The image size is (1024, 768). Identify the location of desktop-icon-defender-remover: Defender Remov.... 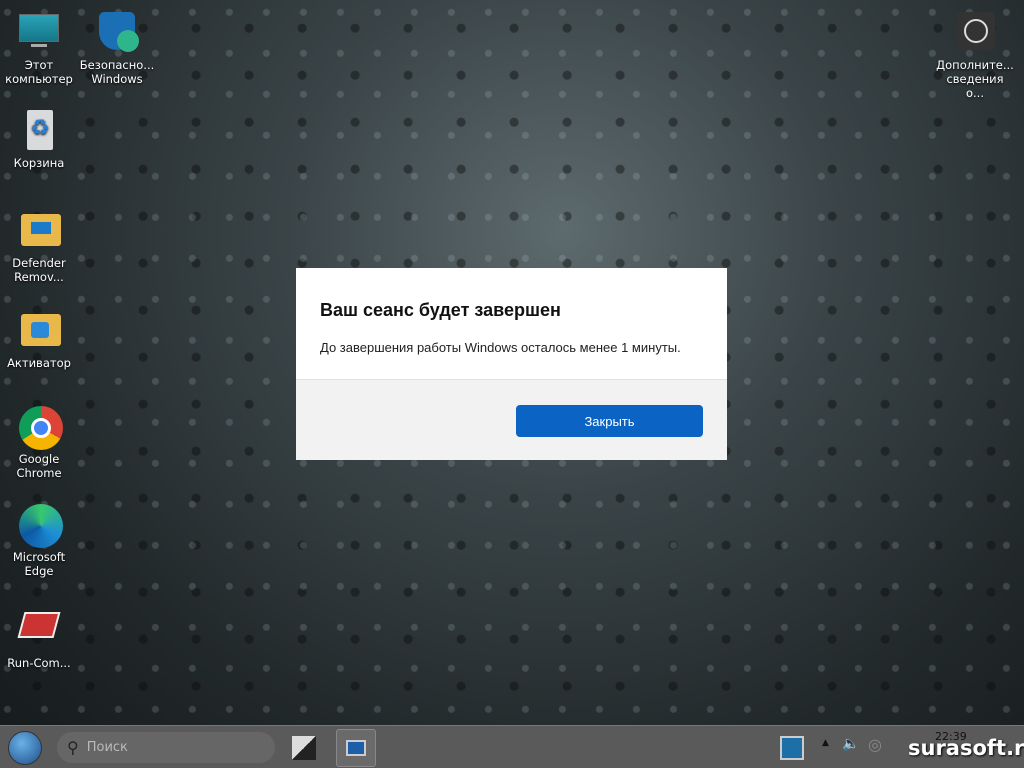
(39, 246).